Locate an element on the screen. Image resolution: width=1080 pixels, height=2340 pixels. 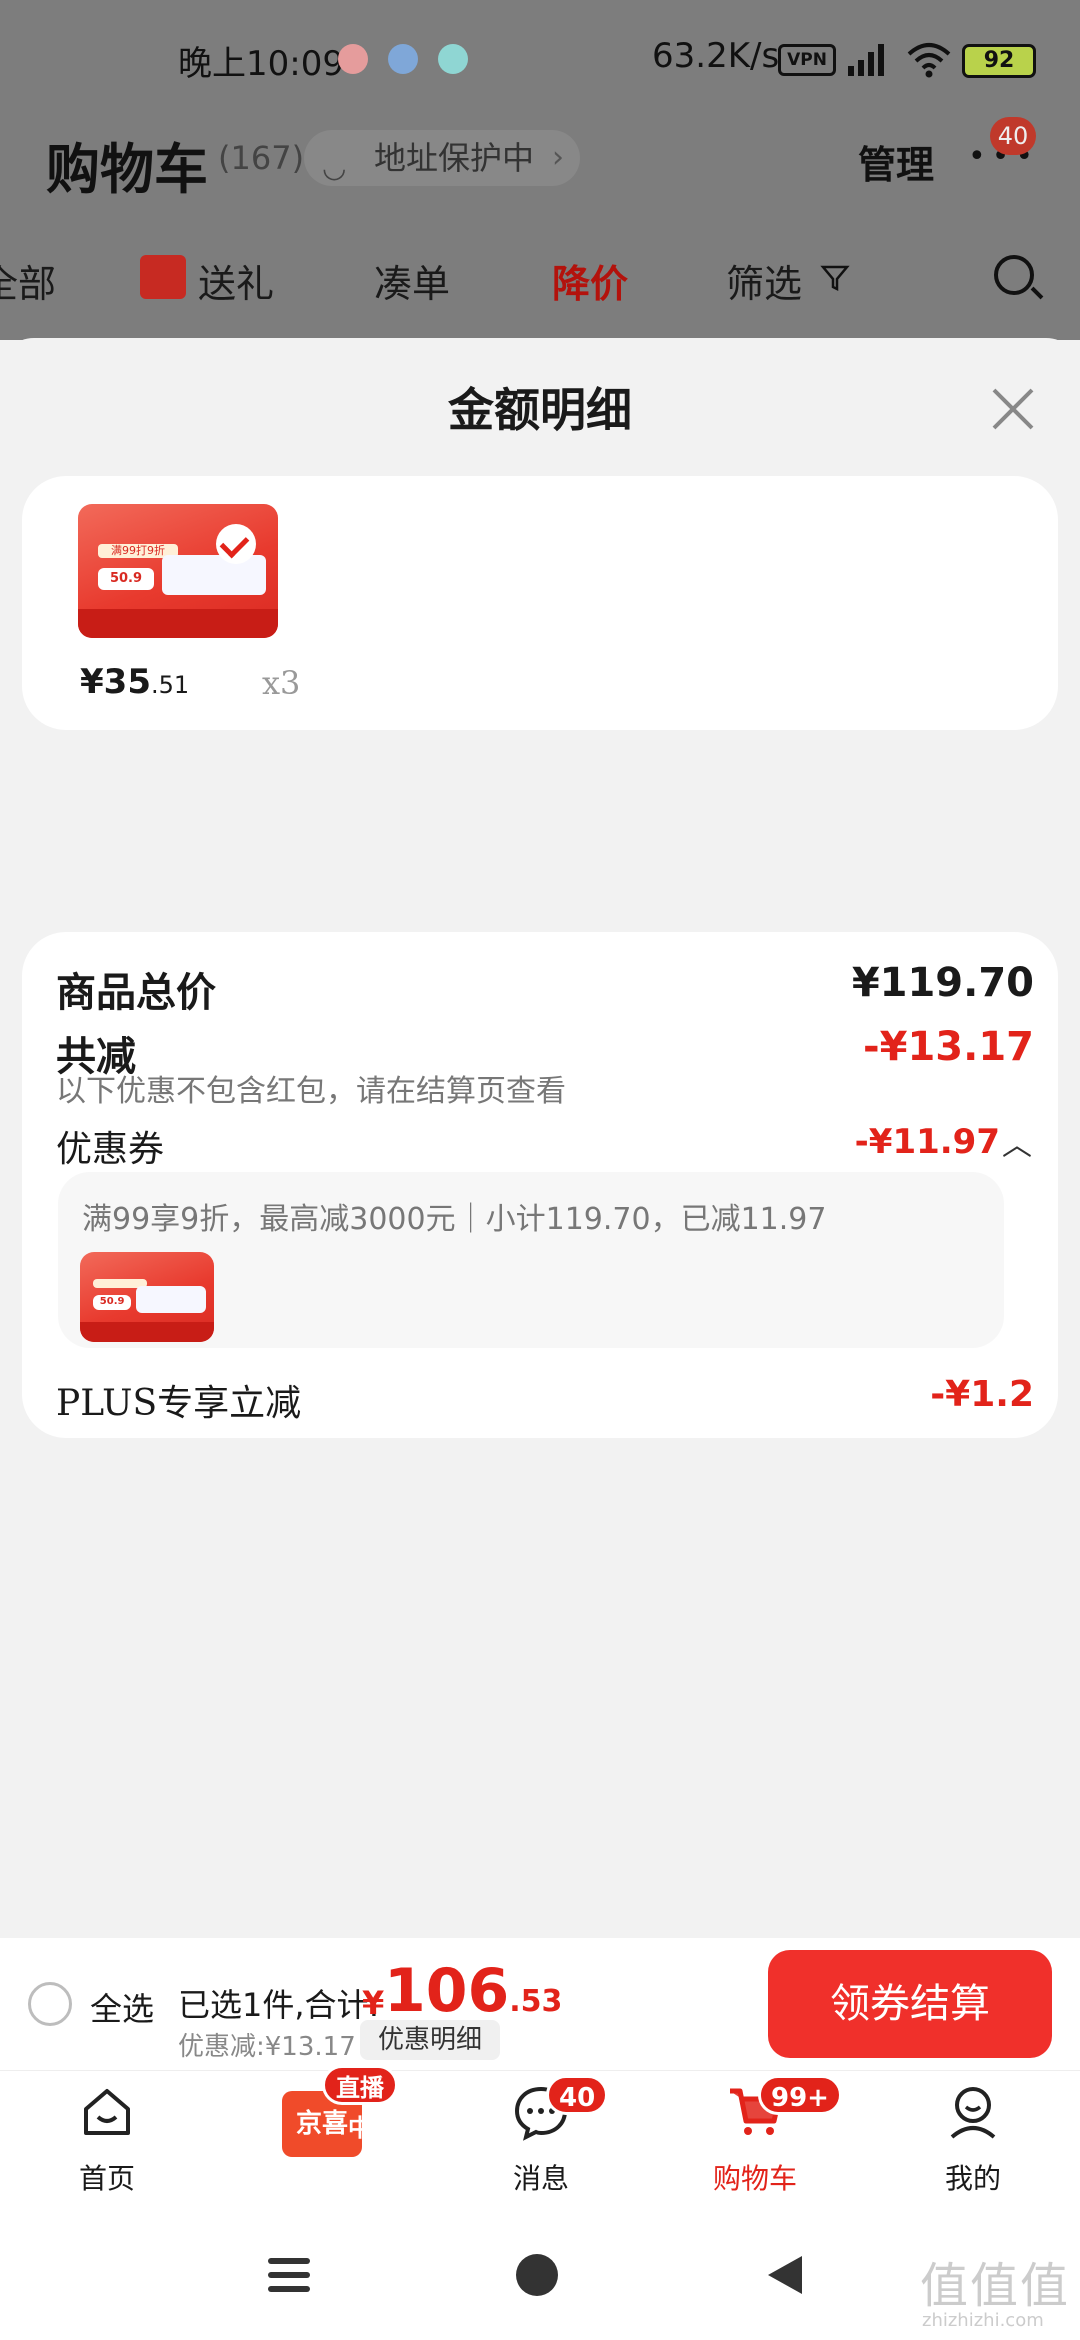
network-speed: 63.2K/s is located at coordinates (716, 56).